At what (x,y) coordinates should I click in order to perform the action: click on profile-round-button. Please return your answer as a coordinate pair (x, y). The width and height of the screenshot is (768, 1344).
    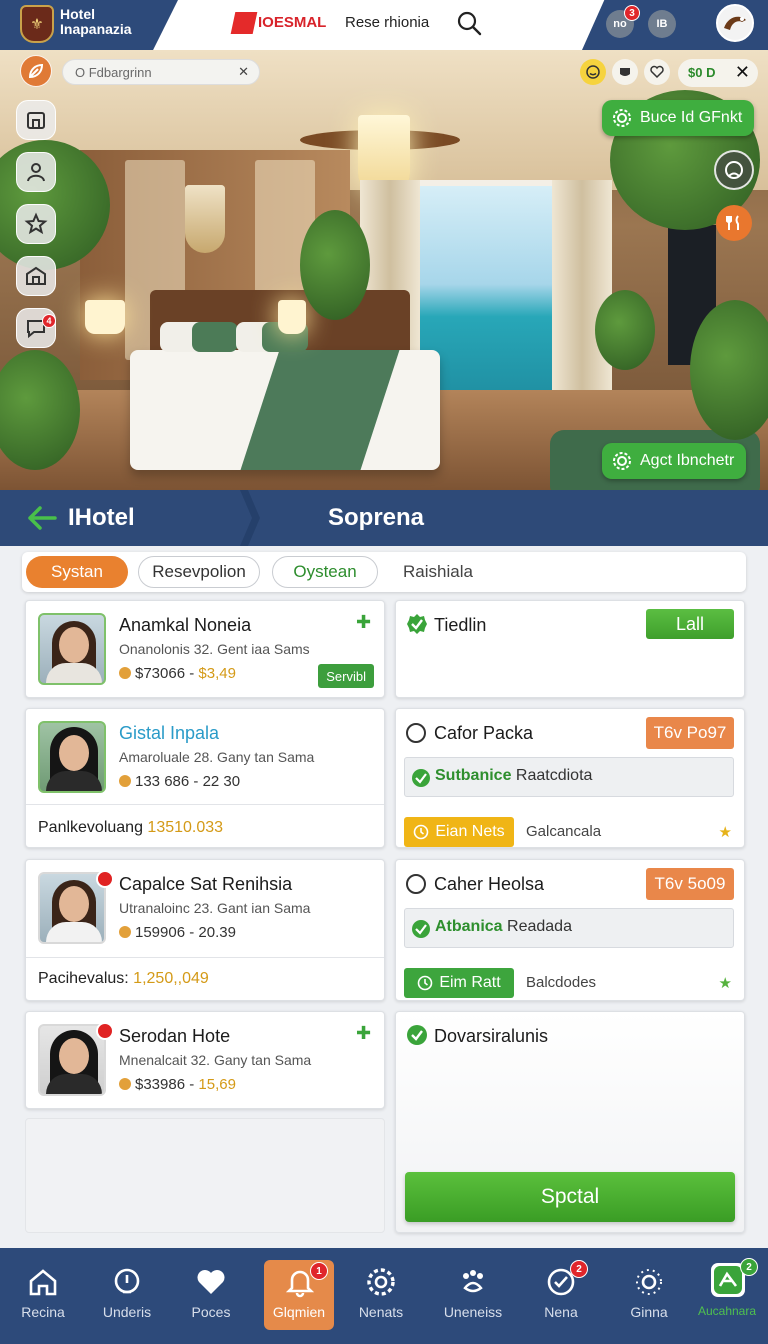
    Looking at the image, I should click on (734, 170).